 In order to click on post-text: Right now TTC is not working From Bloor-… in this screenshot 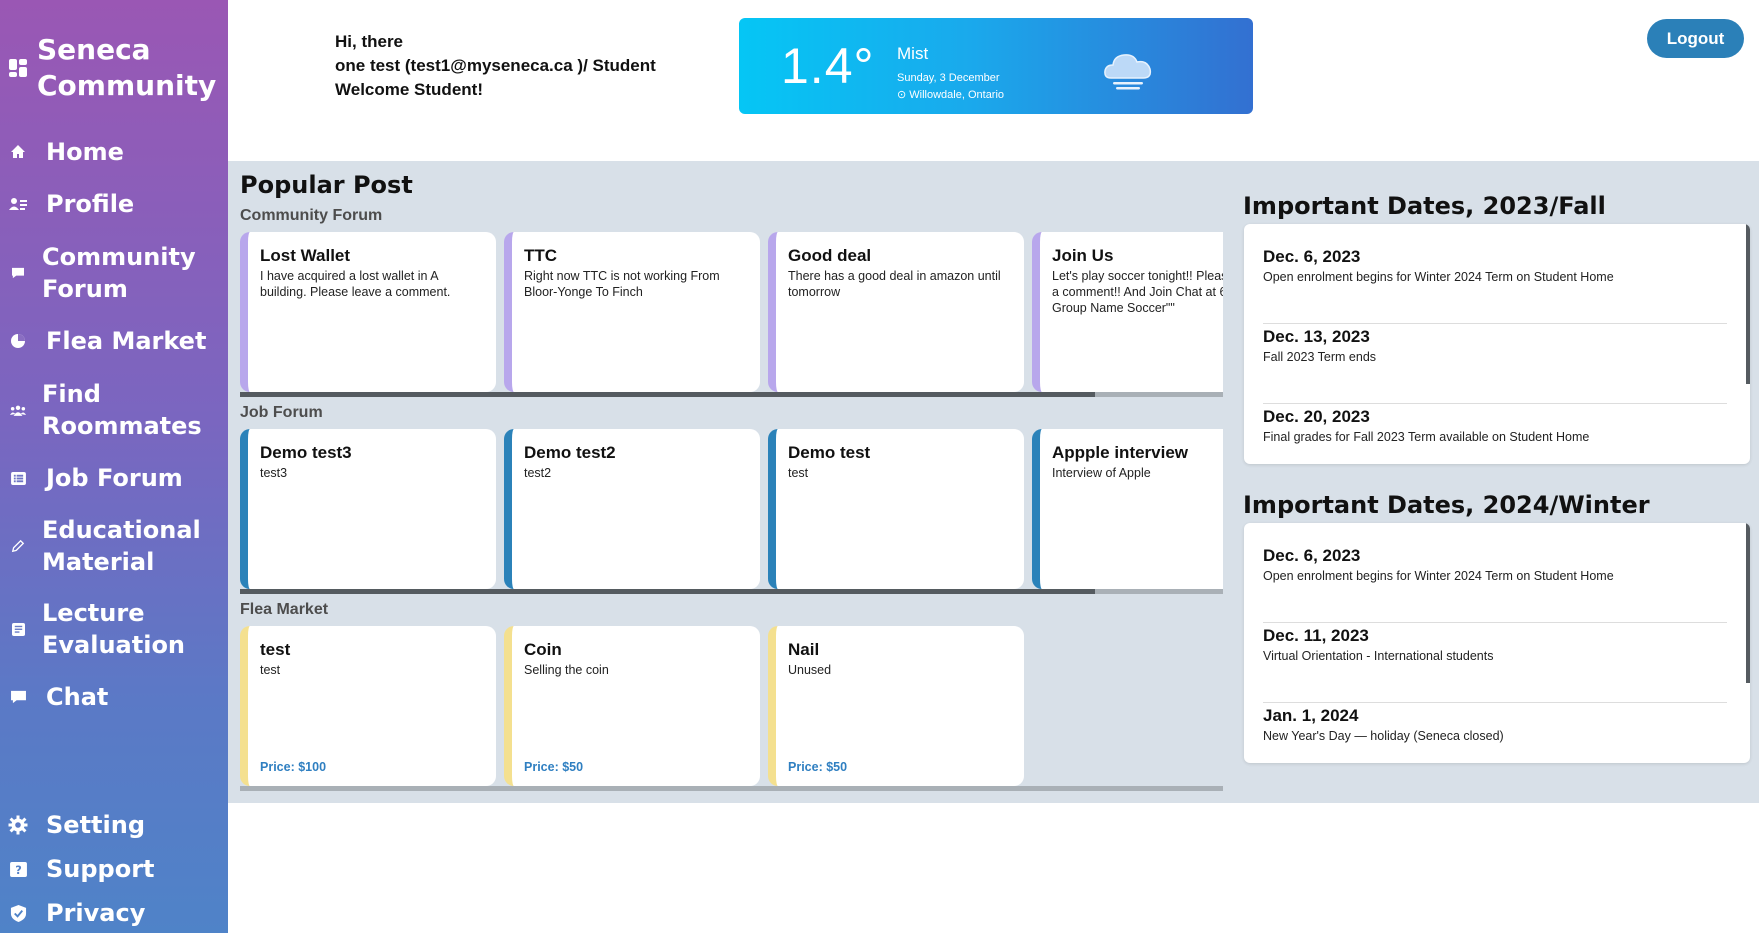, I will do `click(622, 284)`.